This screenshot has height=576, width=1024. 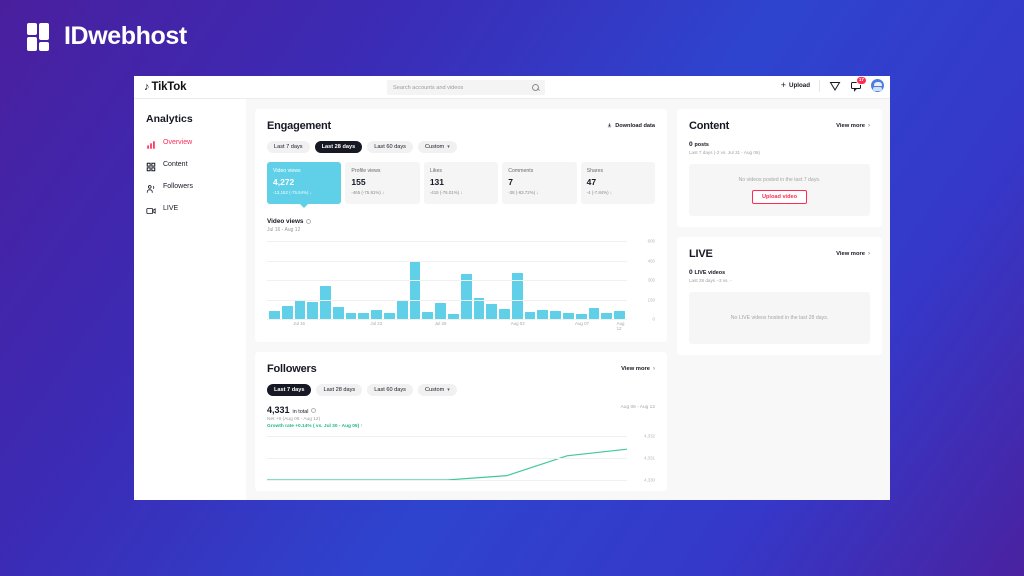 I want to click on sidebar-item-followers: Followers, so click(x=196, y=187).